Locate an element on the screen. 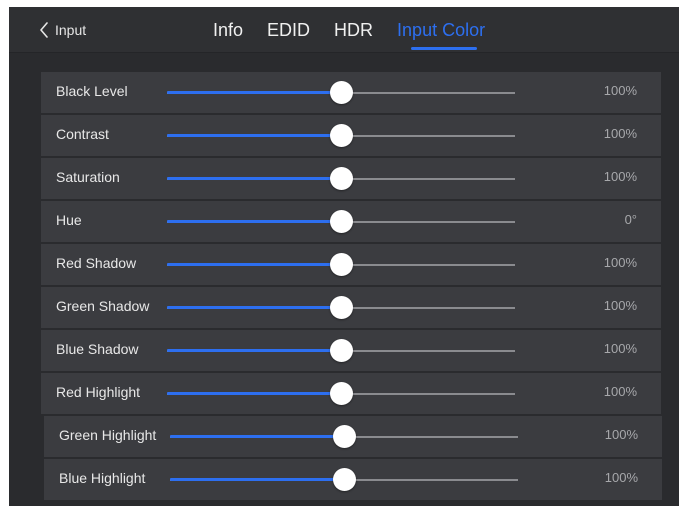 The image size is (679, 506). setting-row-saturation: Saturation 100% is located at coordinates (351, 178).